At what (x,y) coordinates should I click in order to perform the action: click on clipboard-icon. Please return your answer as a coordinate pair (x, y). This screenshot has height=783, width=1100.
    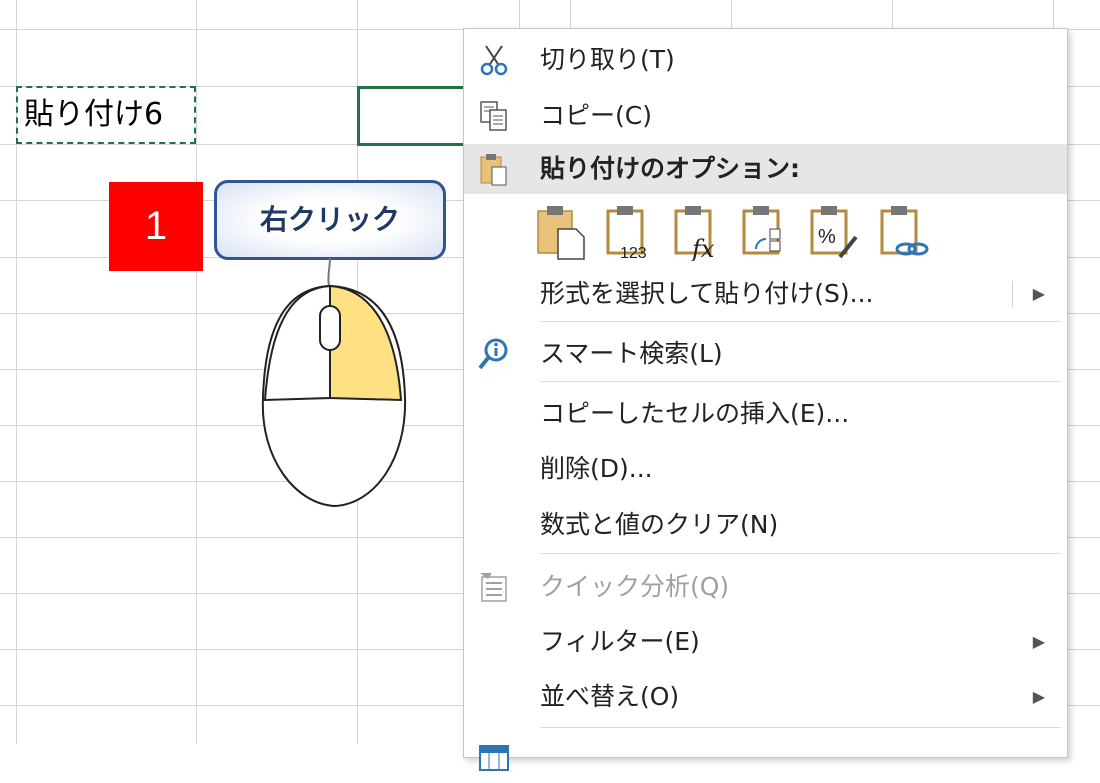
    Looking at the image, I should click on (493, 170).